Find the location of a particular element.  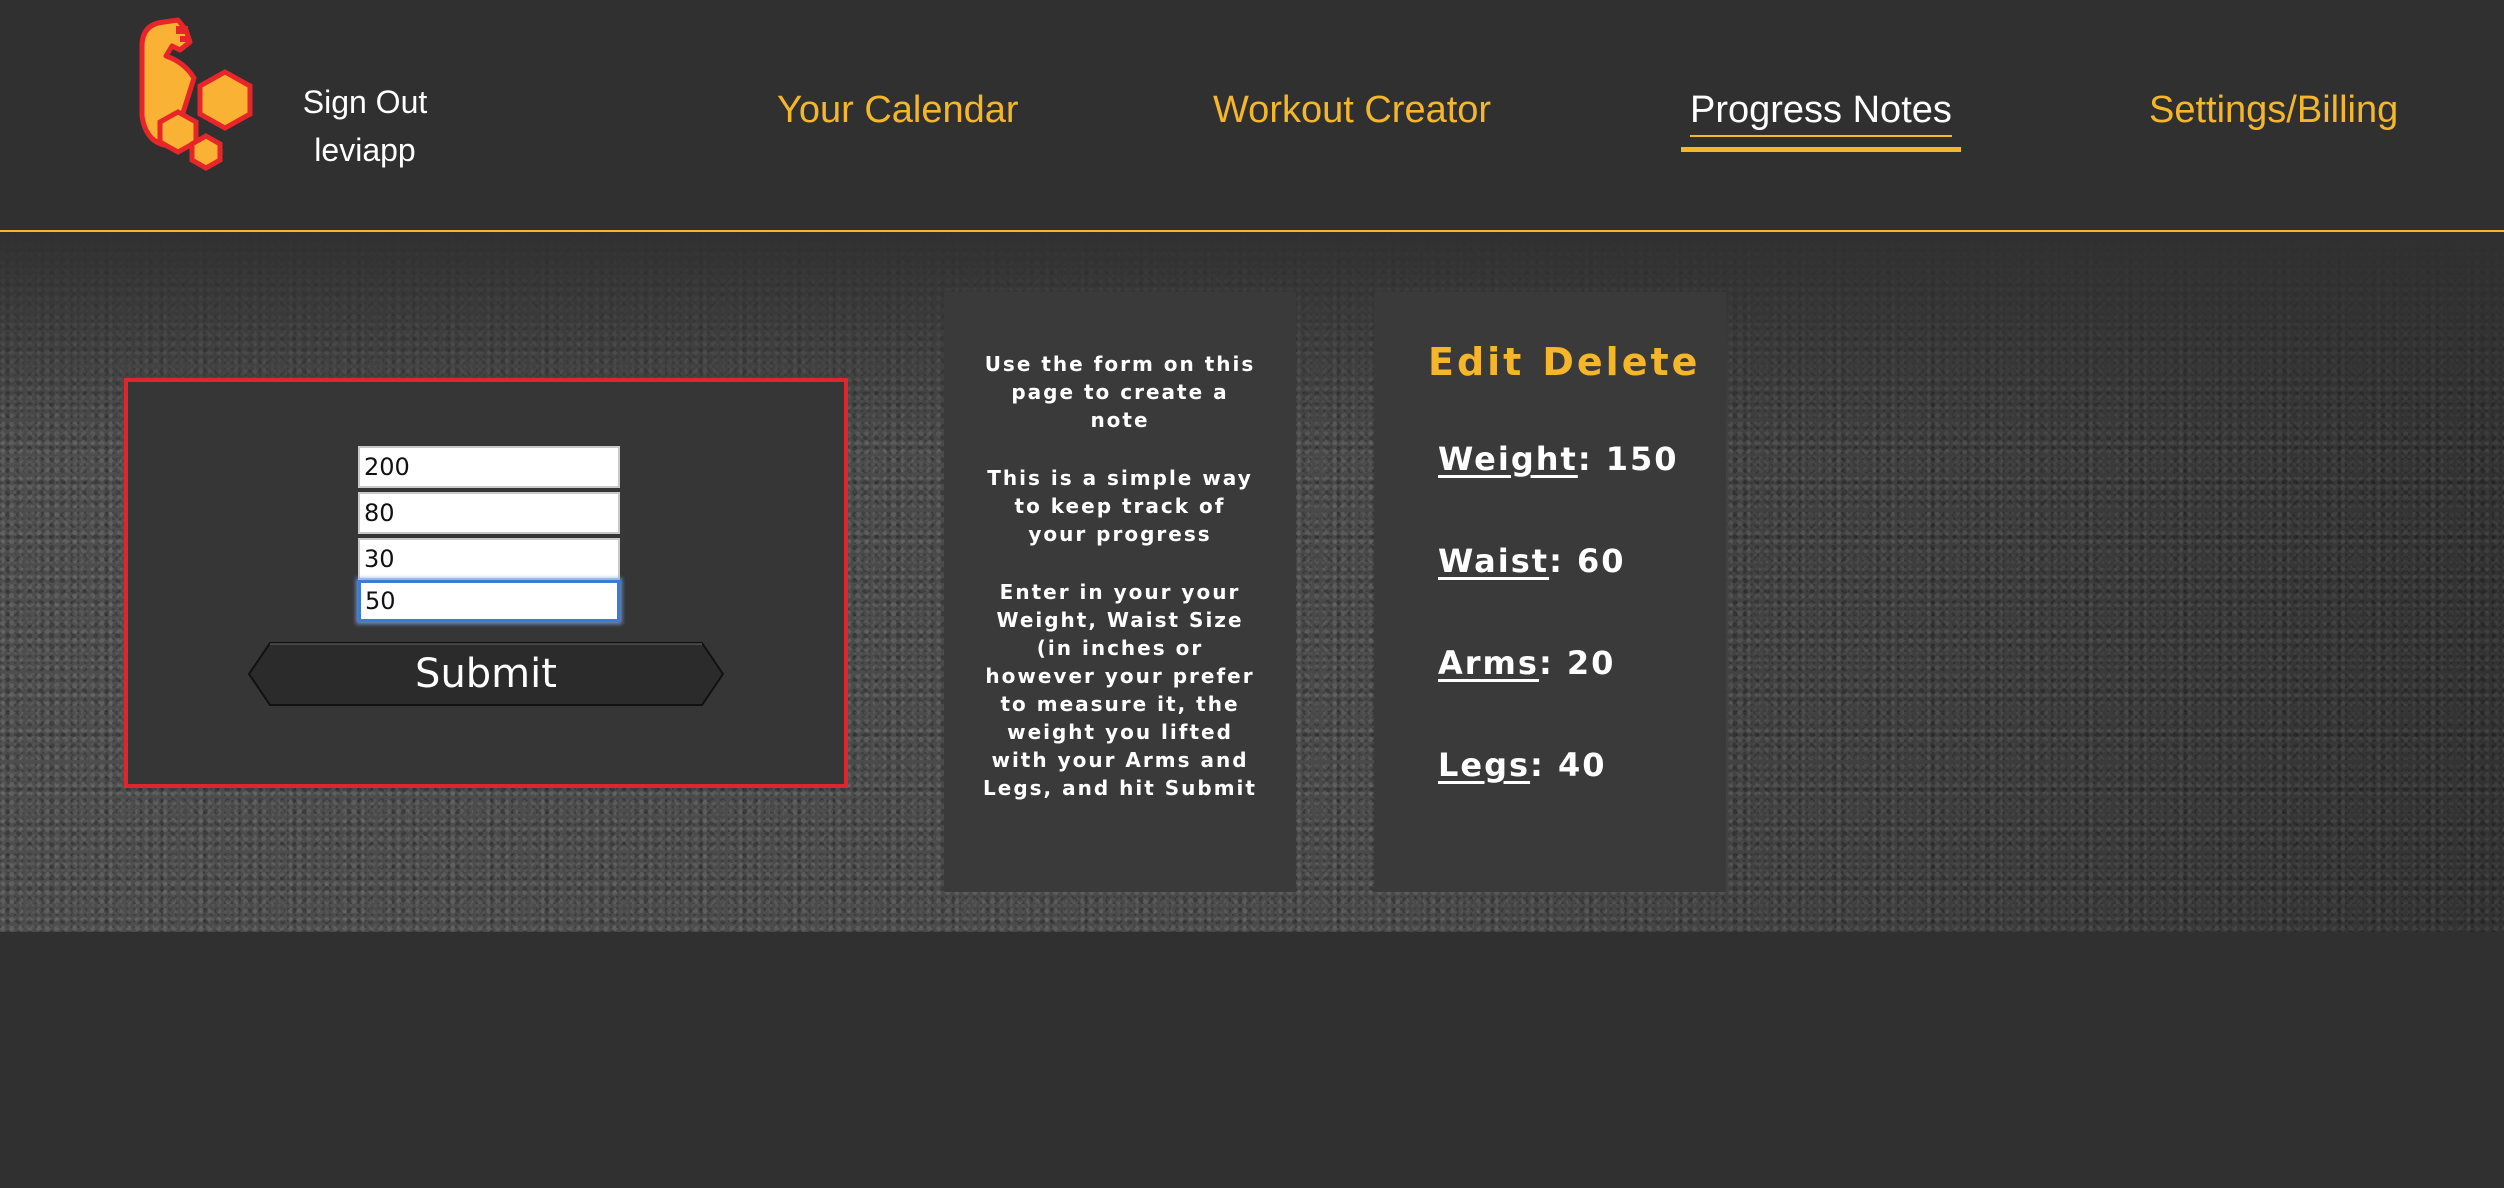

weight-input is located at coordinates (489, 467).